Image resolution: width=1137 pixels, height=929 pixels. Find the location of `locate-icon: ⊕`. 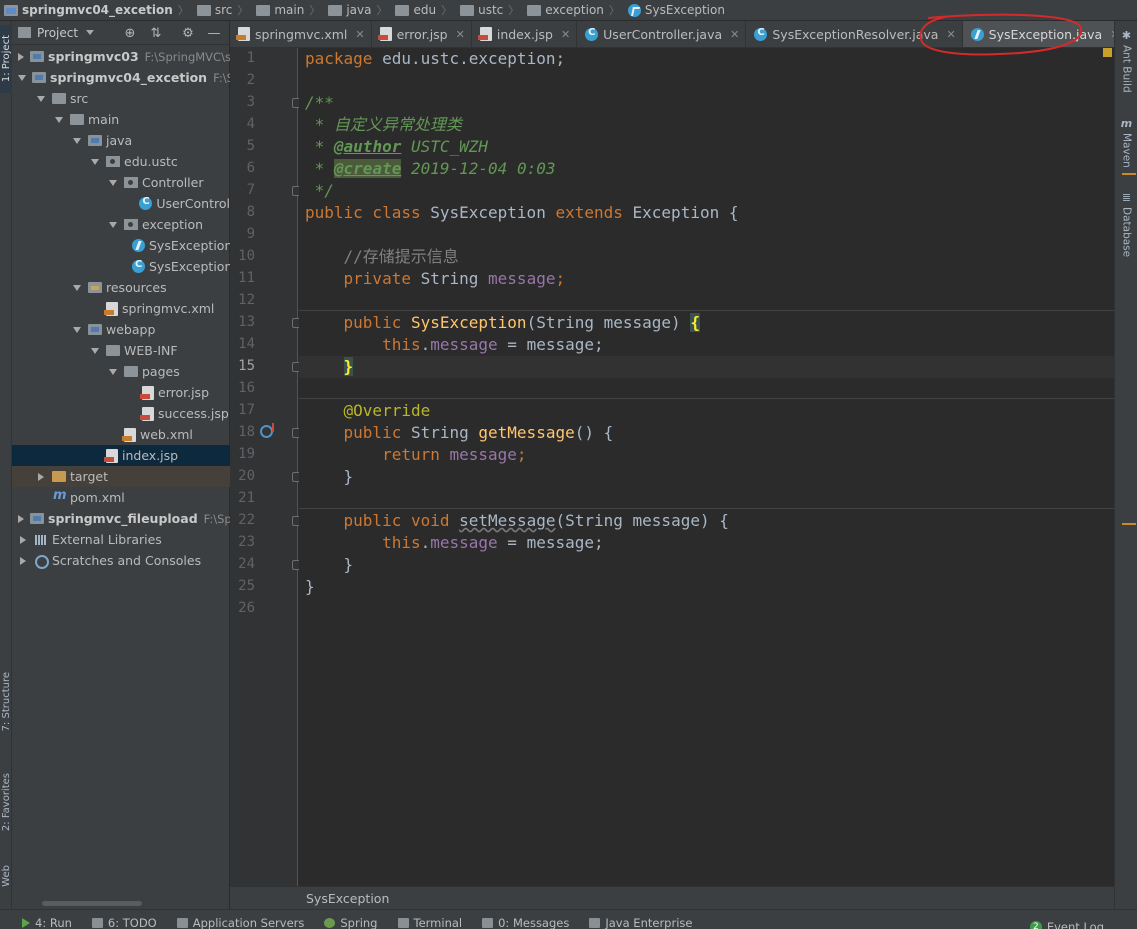

locate-icon: ⊕ is located at coordinates (130, 33).